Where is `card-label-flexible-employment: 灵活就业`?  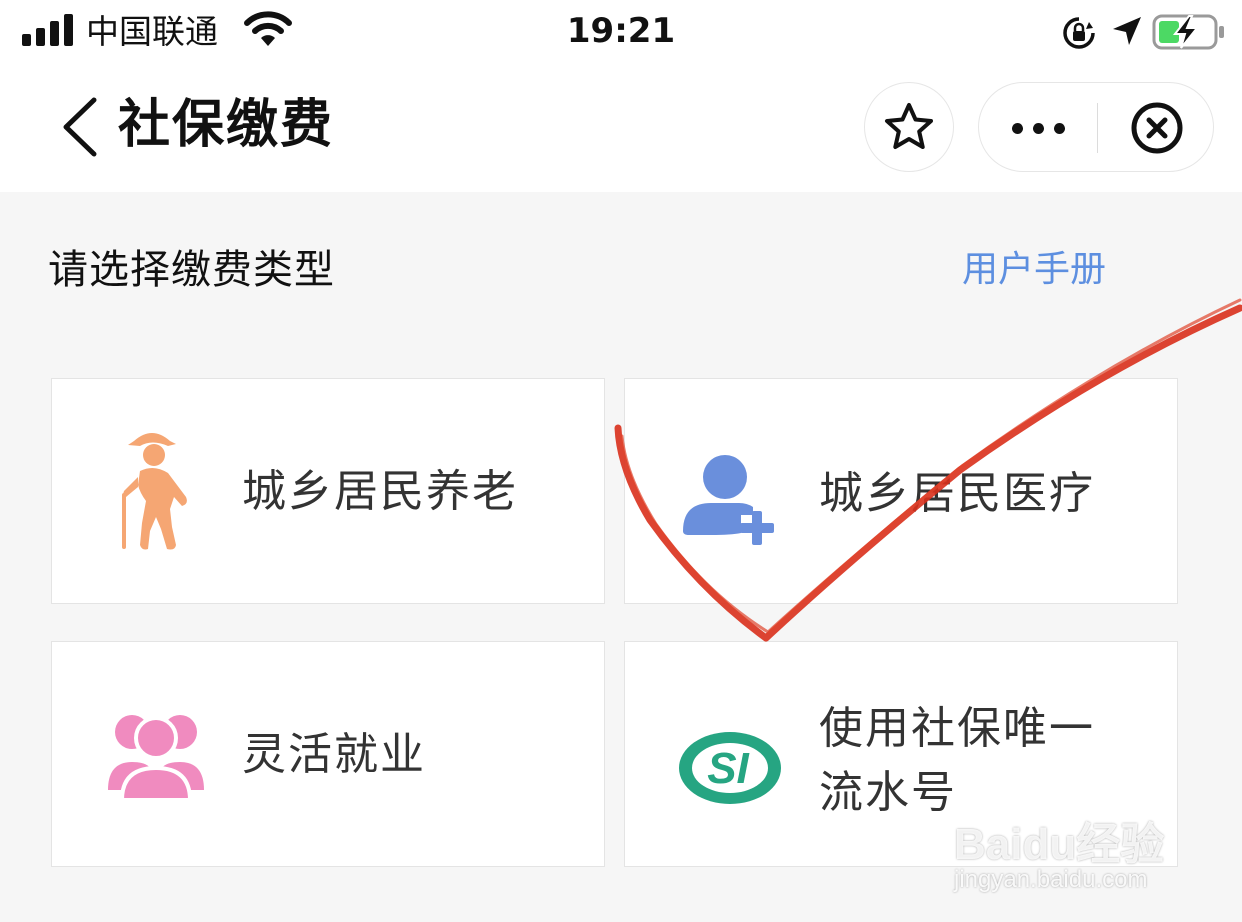 card-label-flexible-employment: 灵活就业 is located at coordinates (334, 754).